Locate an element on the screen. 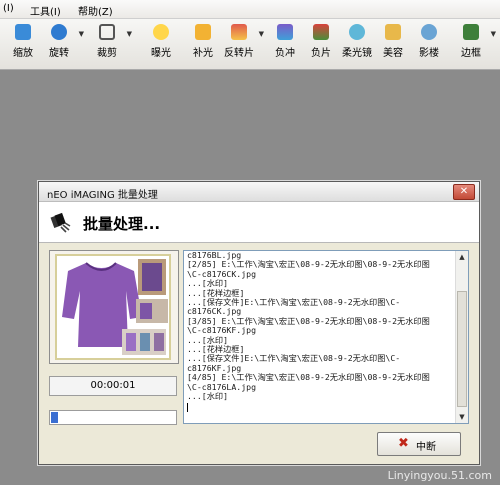 The width and height of the screenshot is (500, 485). log-line: [4/85] E:\工作\淘宝\宏正\08-9-2无水印图\08-9-2无水印图 is located at coordinates (308, 378).